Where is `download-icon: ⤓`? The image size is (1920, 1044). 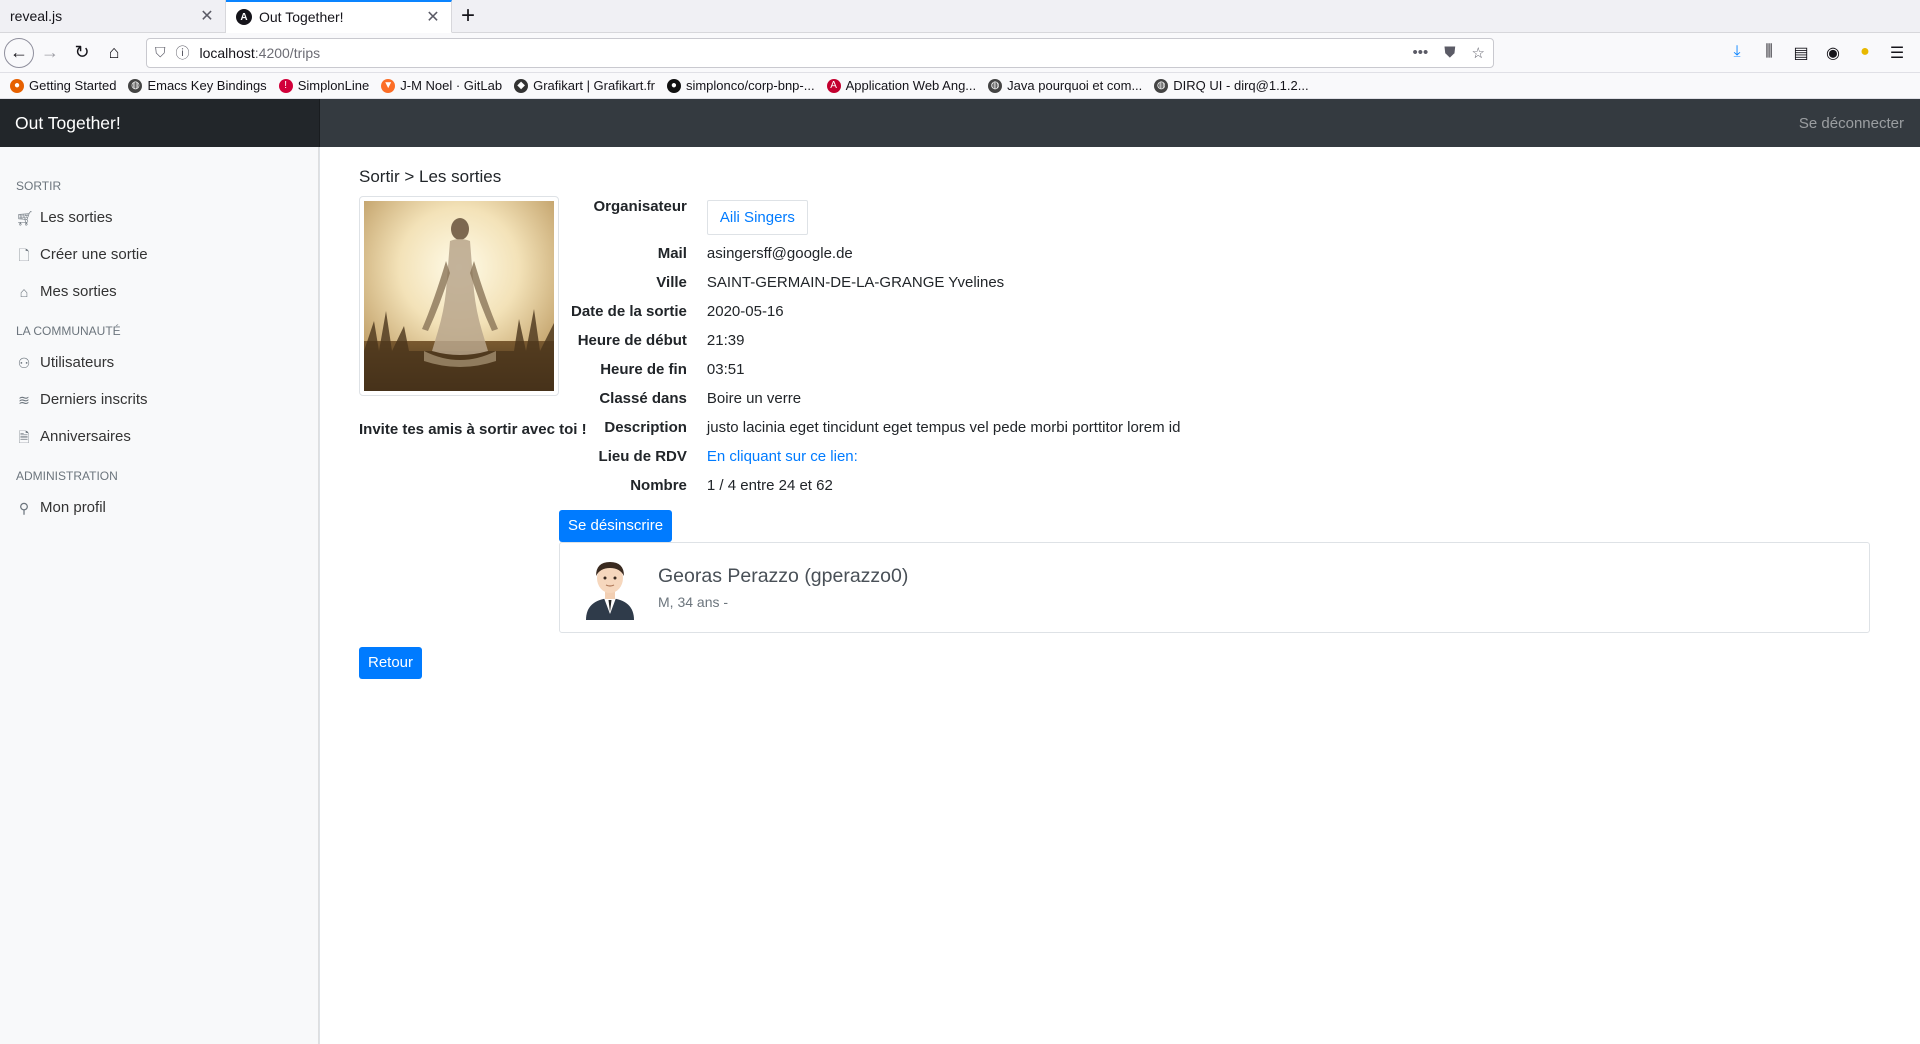
download-icon: ⤓ is located at coordinates (1737, 53).